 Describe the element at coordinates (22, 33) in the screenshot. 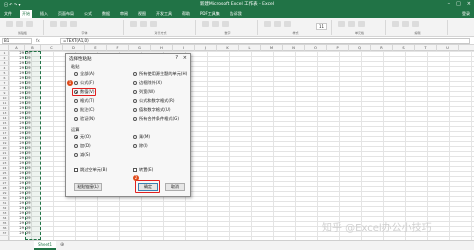

I see `ribbon-group-label: 剪贴板` at that location.